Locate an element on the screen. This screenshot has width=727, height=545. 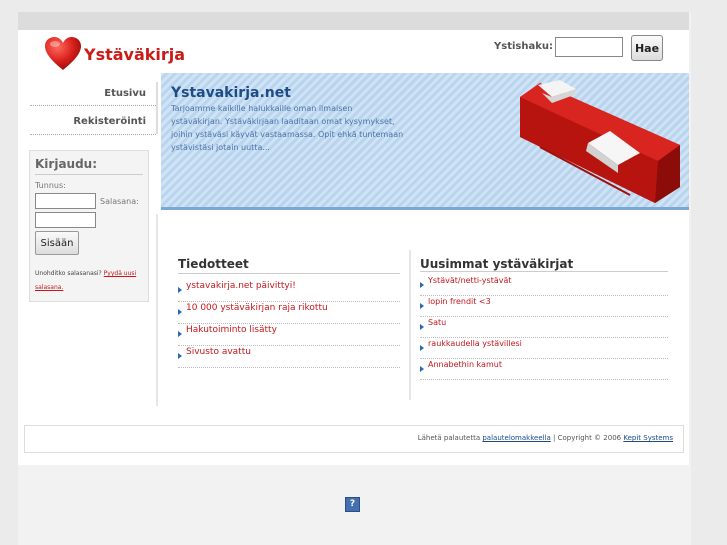
banner-border is located at coordinates (425, 208).